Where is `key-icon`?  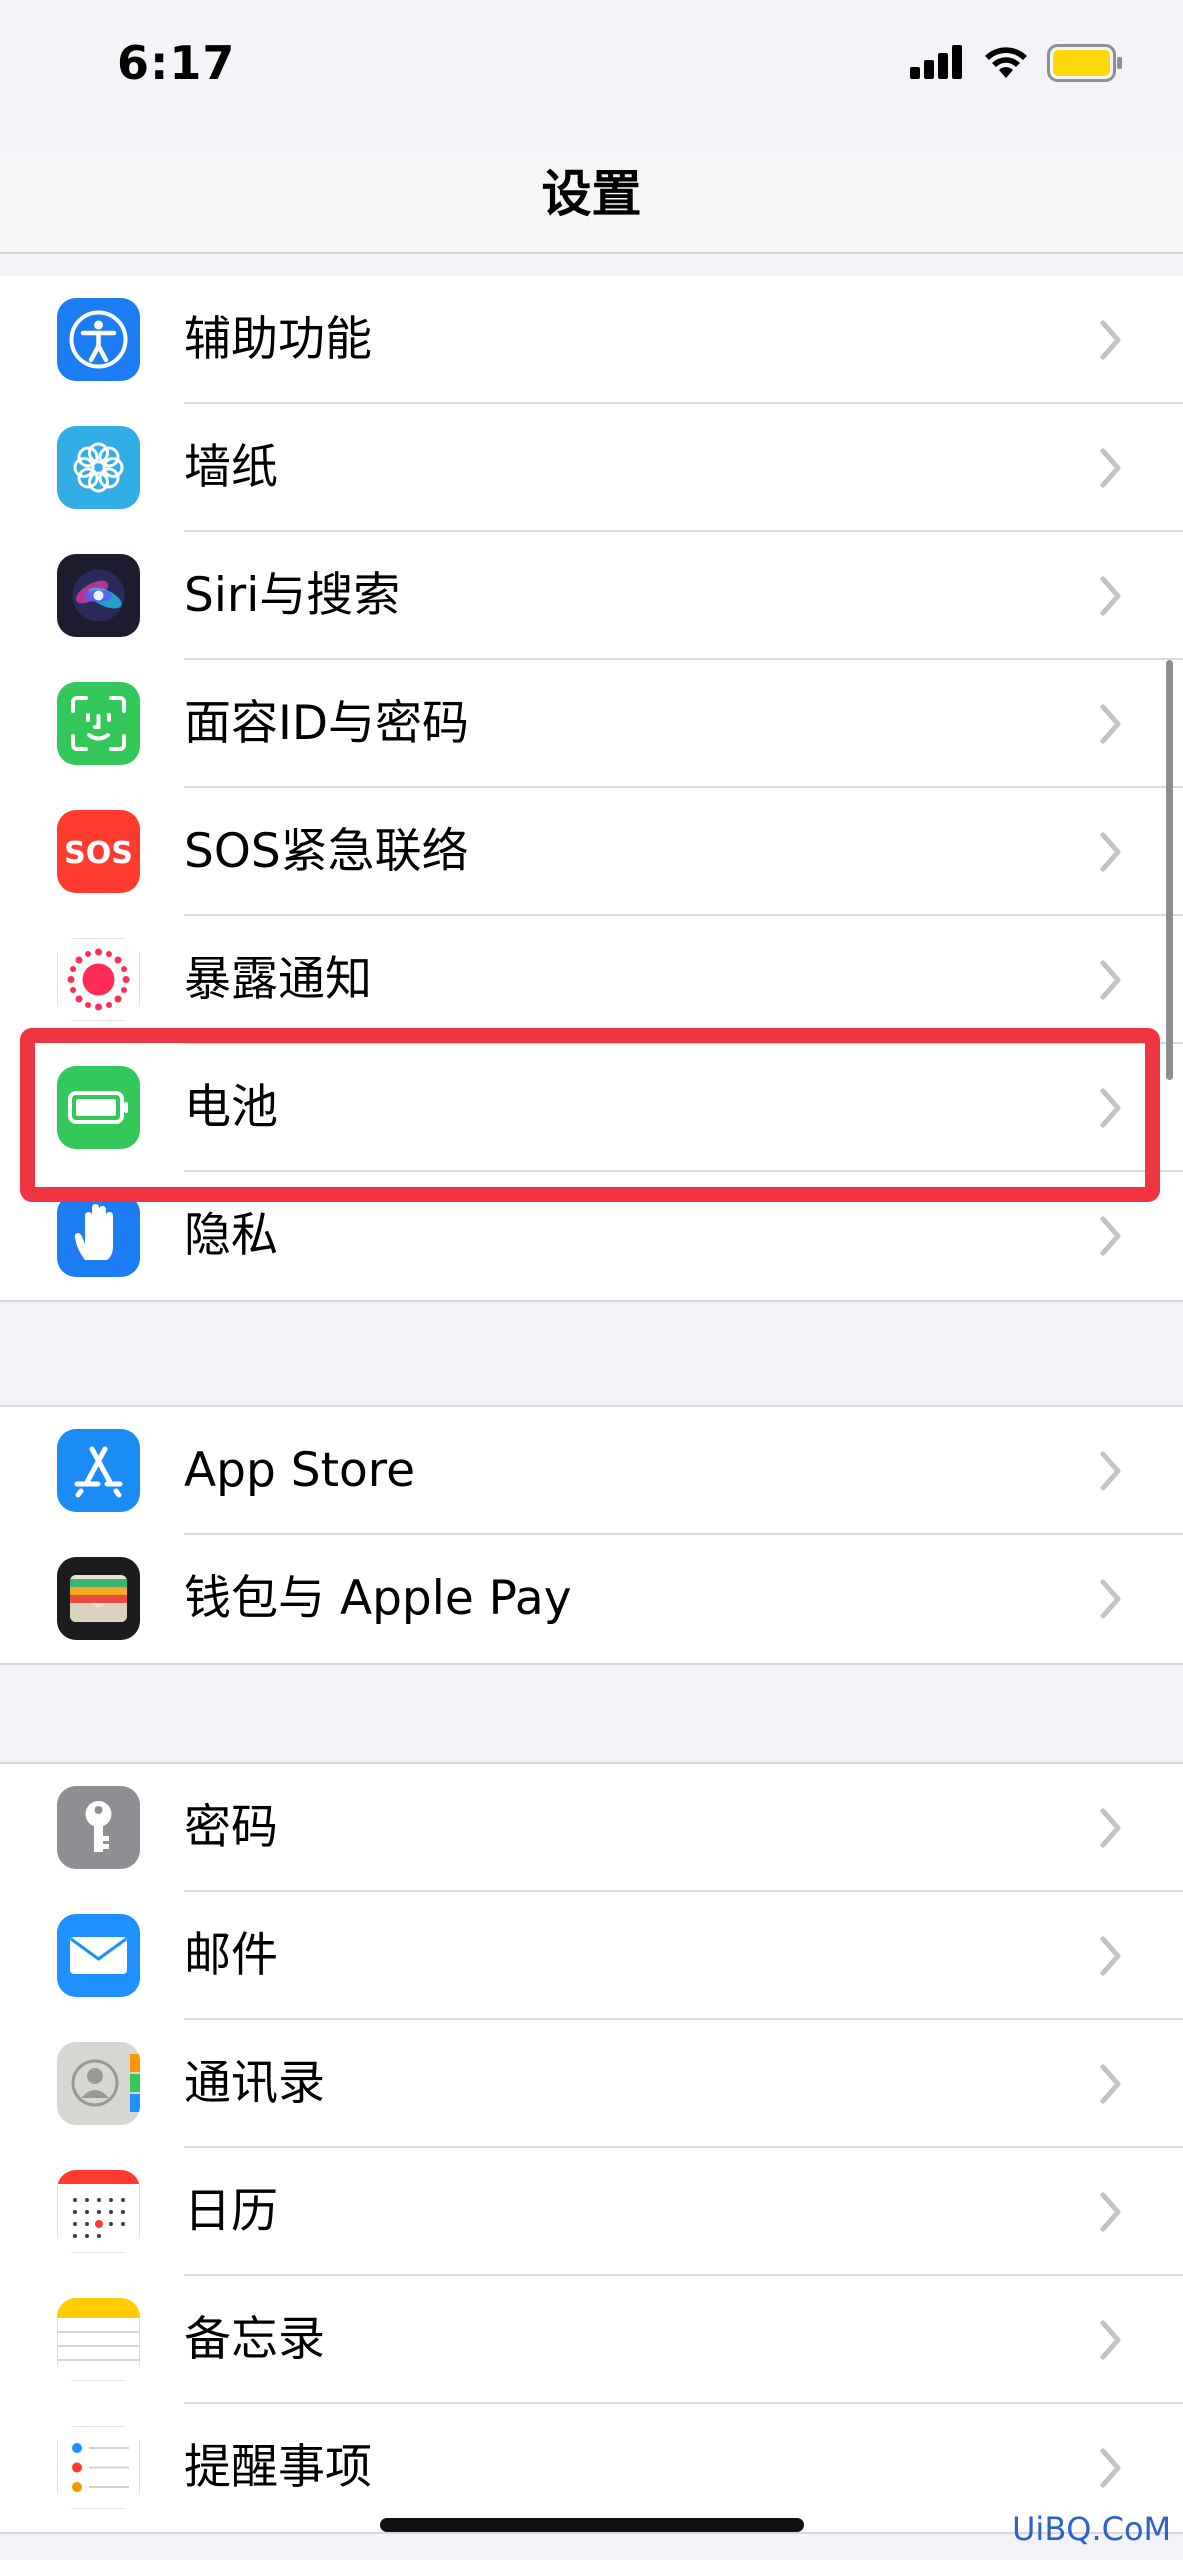
key-icon is located at coordinates (98, 1827).